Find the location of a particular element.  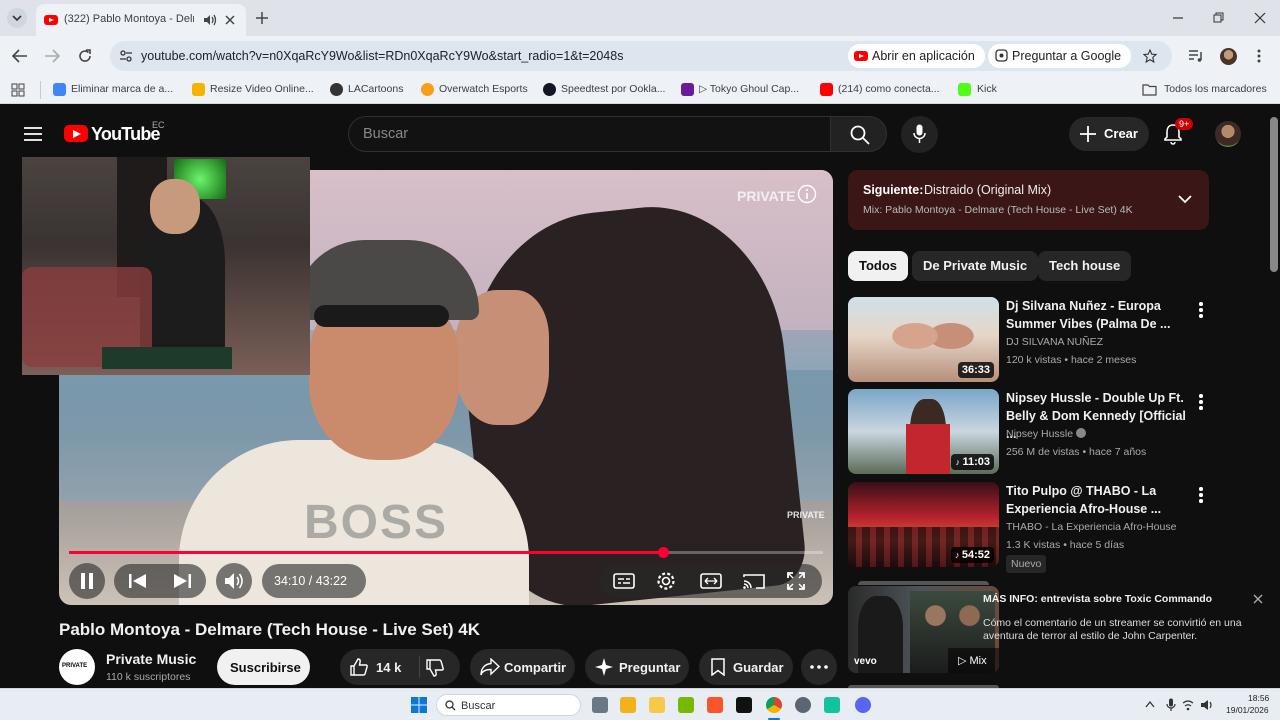

like-dislike-group: 14 k is located at coordinates (400, 667).